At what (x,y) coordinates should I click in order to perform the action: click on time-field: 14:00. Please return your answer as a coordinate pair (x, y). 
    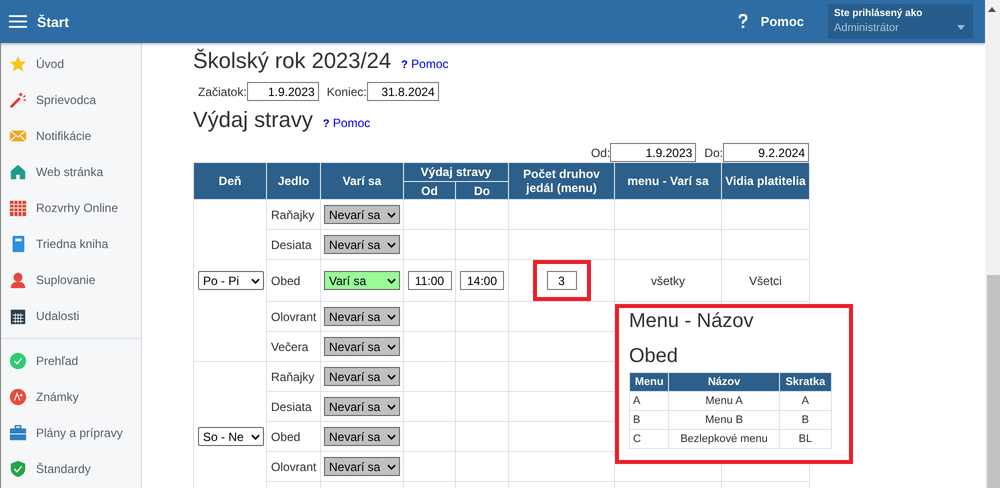
    Looking at the image, I should click on (482, 280).